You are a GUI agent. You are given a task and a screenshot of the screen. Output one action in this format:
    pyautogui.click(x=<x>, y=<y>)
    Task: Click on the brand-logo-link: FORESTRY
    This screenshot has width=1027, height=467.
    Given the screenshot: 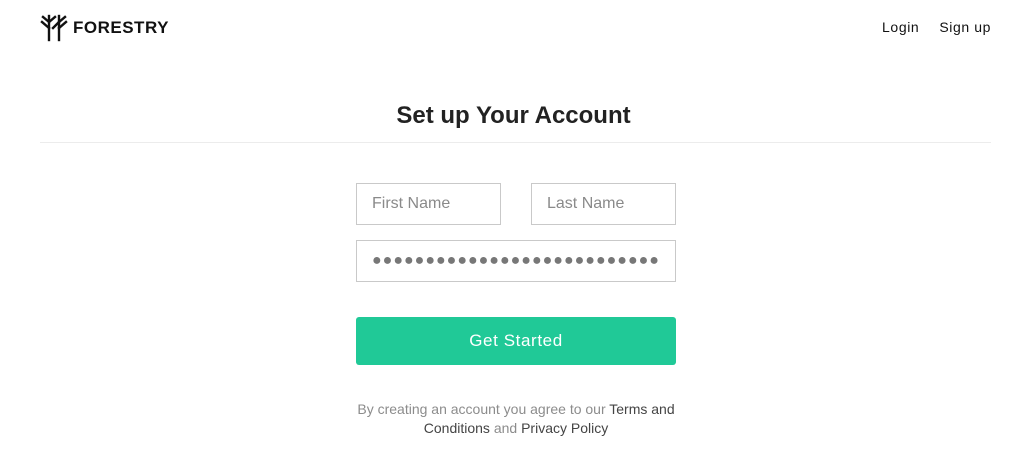 What is the action you would take?
    pyautogui.click(x=104, y=28)
    